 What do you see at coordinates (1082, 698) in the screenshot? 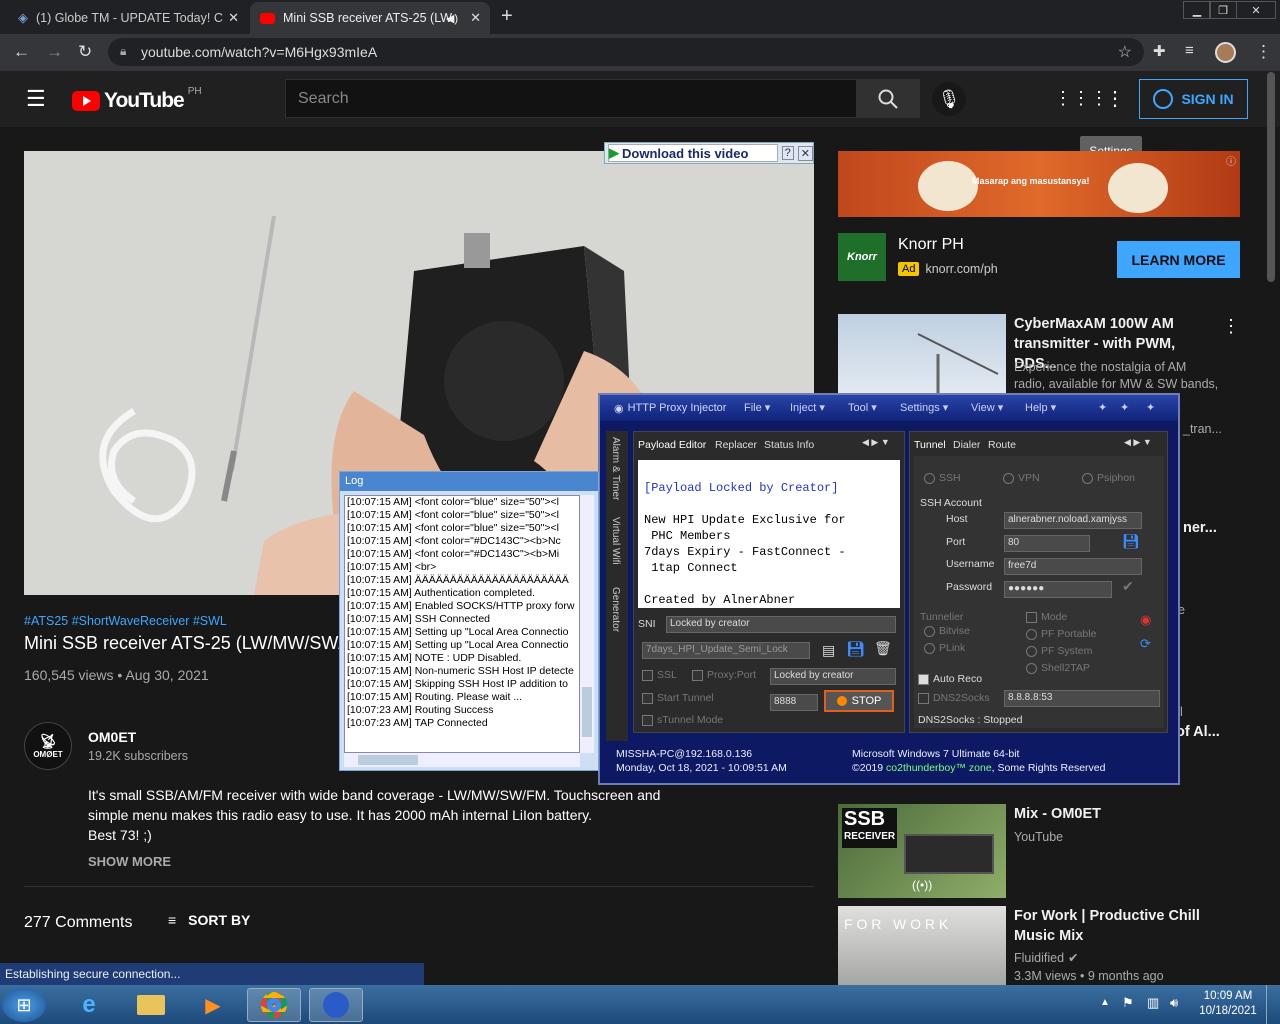
I see `dns-input: 8.8.8.8:53` at bounding box center [1082, 698].